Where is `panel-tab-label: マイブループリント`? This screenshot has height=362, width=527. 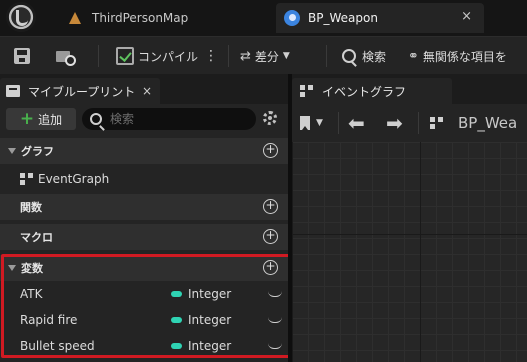
panel-tab-label: マイブループリント is located at coordinates (82, 91).